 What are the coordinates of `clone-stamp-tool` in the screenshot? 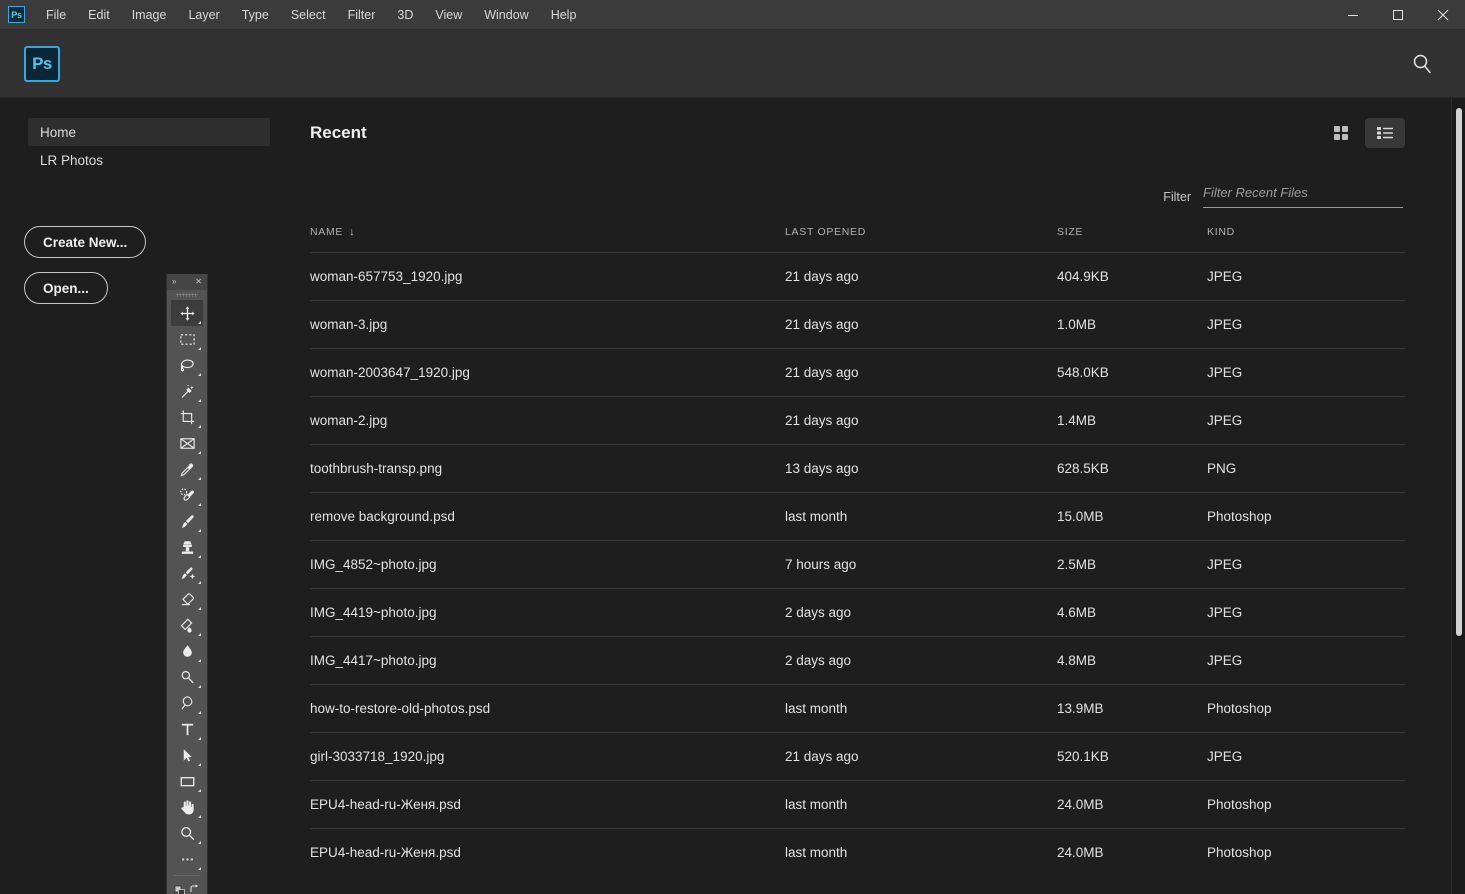 It's located at (187, 547).